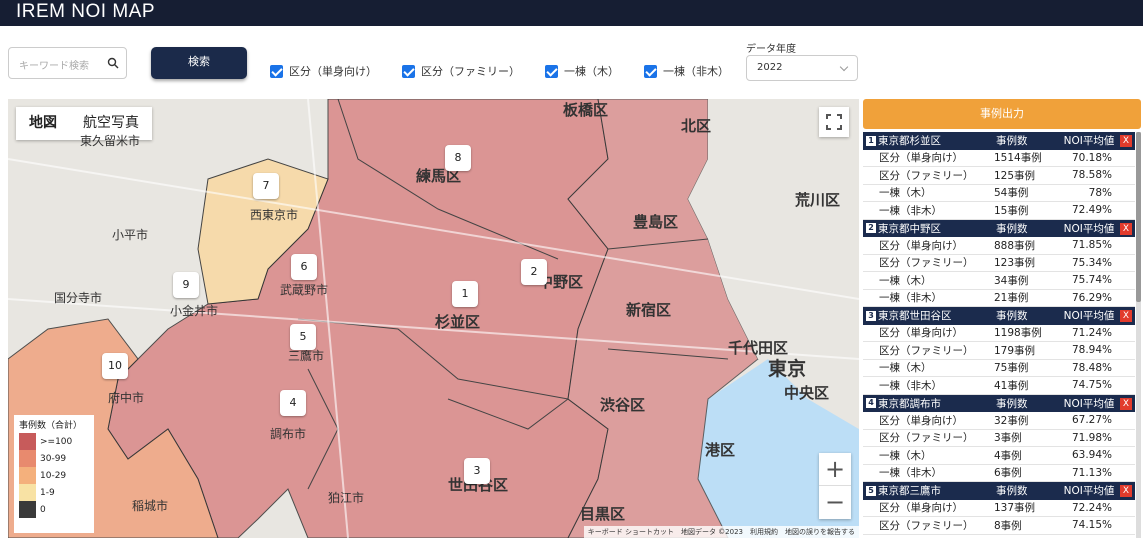  I want to click on row-count: 21事例, so click(1011, 298).